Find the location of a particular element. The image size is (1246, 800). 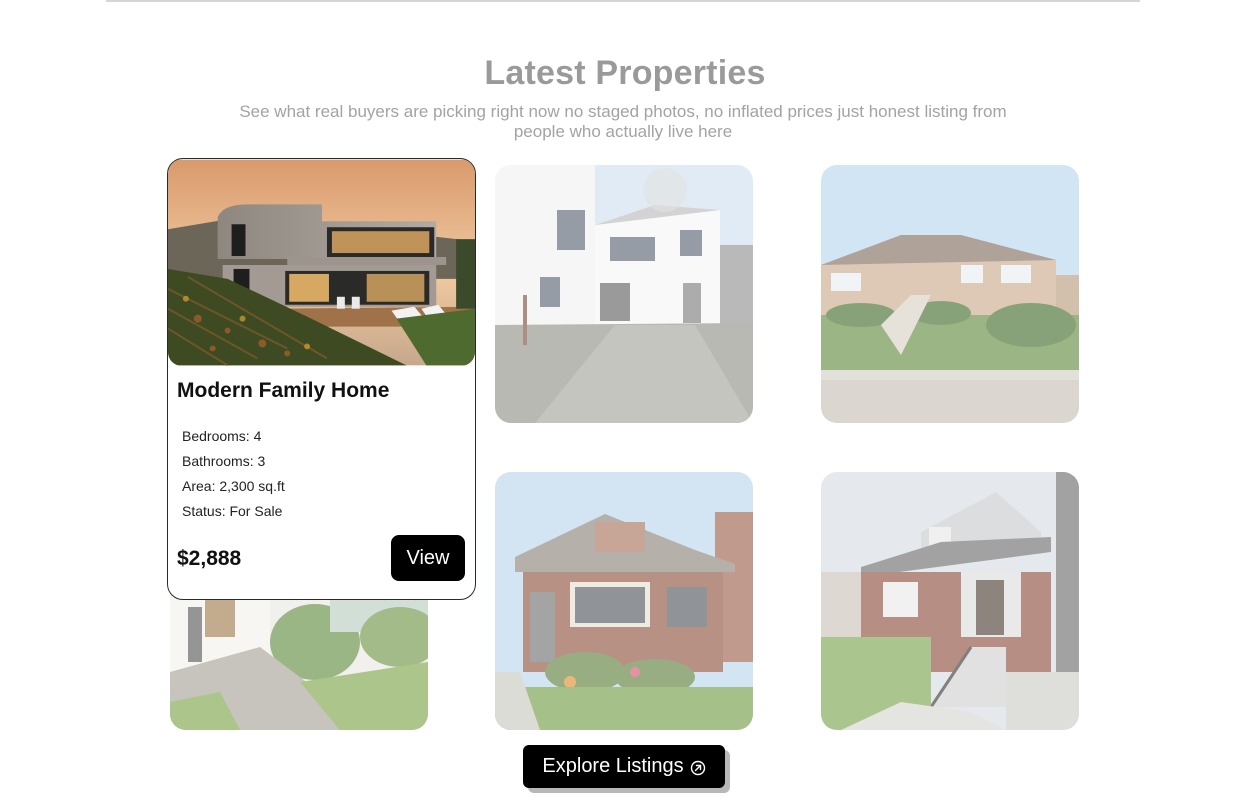

detail-bedrooms: Bedrooms: 4 is located at coordinates (222, 436).